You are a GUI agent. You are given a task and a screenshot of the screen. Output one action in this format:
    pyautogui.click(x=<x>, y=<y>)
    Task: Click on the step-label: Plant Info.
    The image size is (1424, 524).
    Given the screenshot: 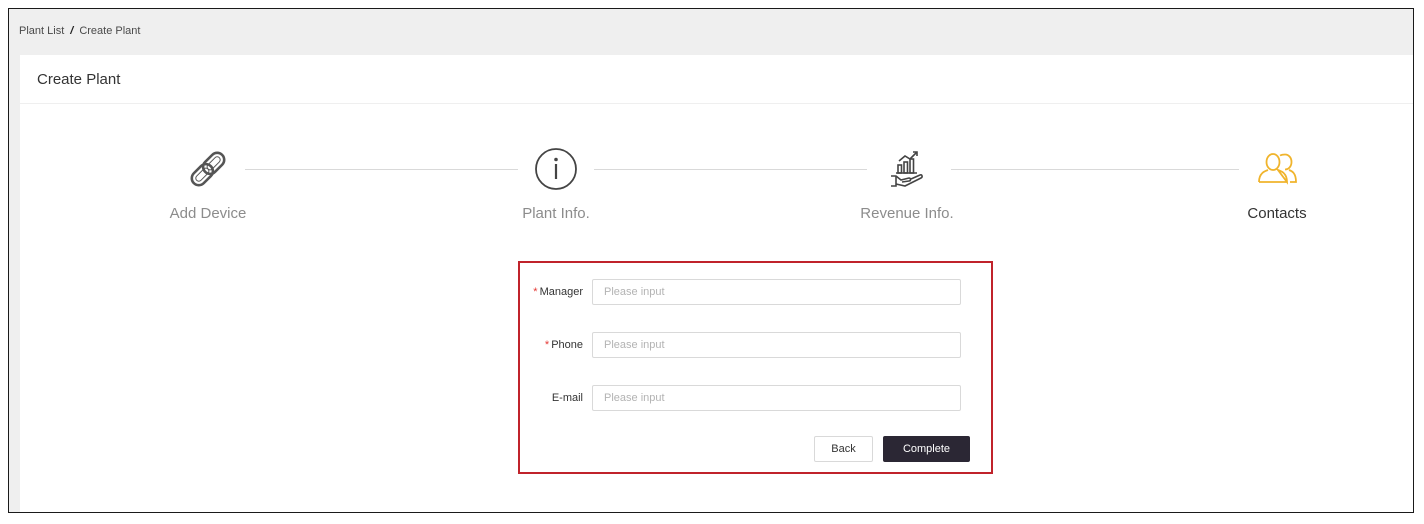 What is the action you would take?
    pyautogui.click(x=556, y=213)
    